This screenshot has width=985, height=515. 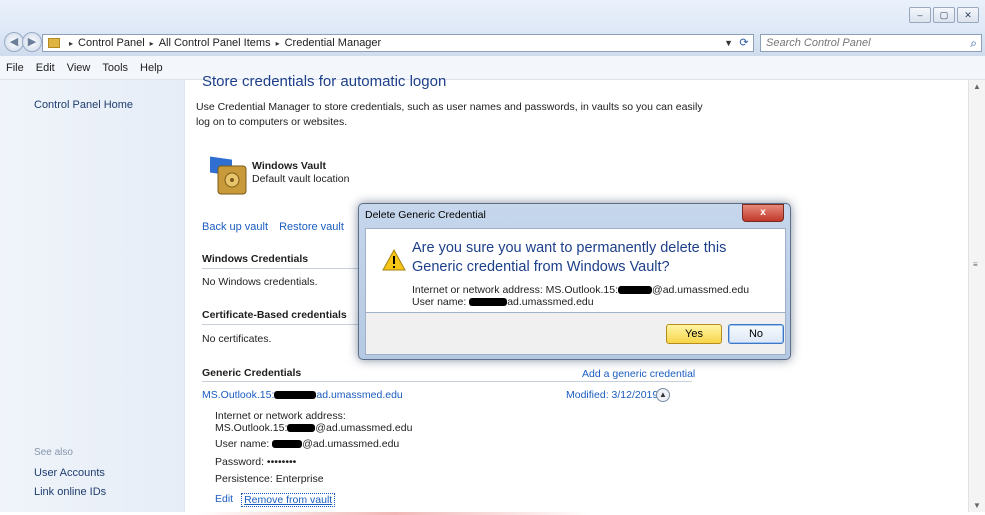 What do you see at coordinates (256, 462) in the screenshot?
I see `detail-password: Password: ••••••••` at bounding box center [256, 462].